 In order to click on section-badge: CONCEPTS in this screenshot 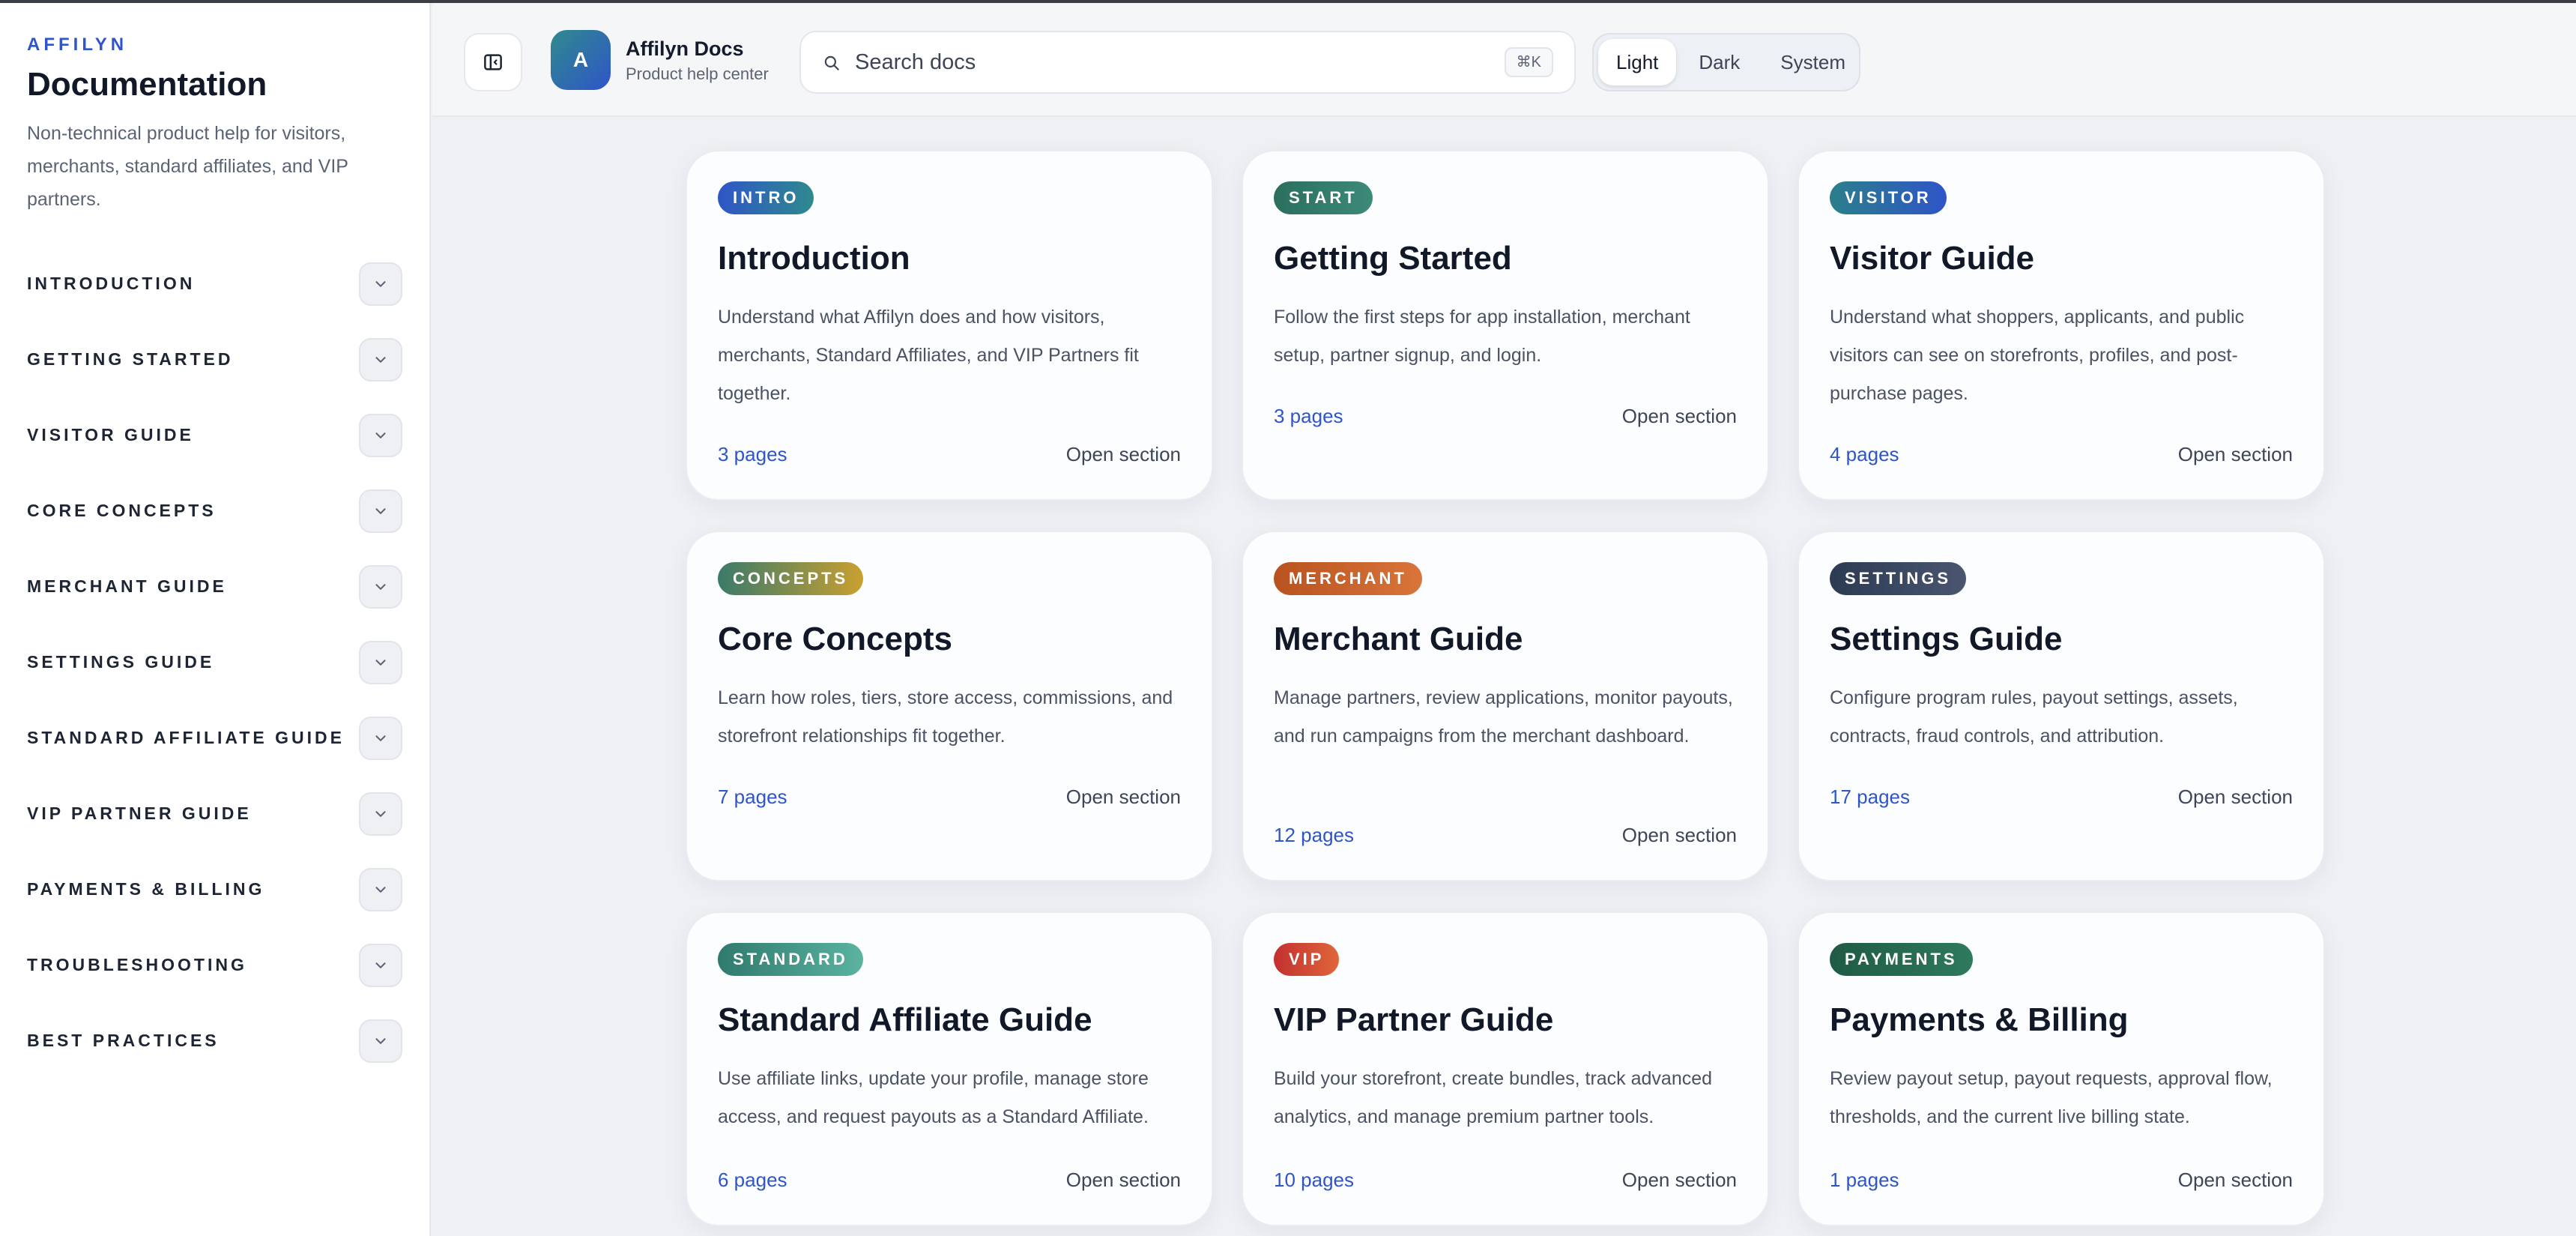, I will do `click(791, 579)`.